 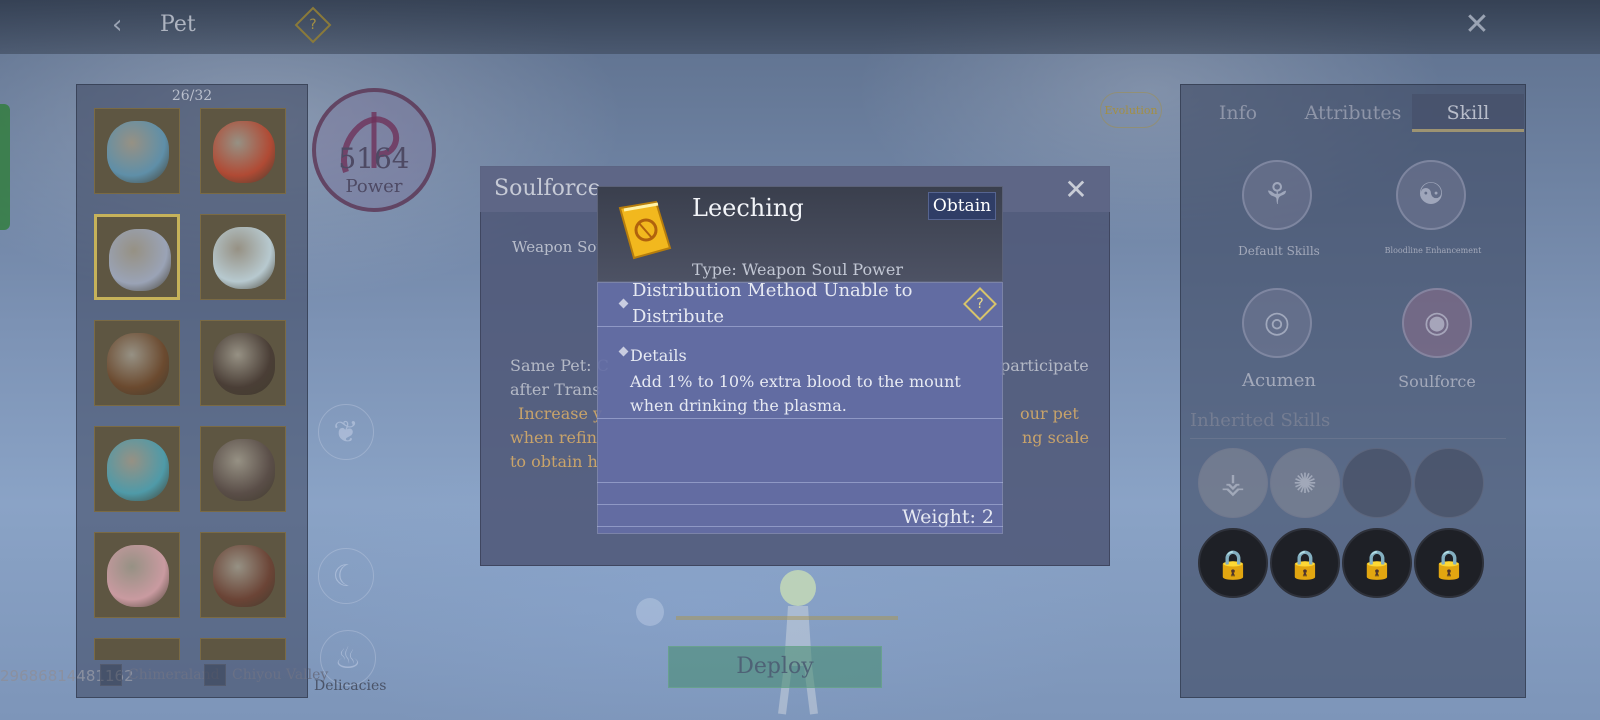 I want to click on beast-icon: ✺, so click(x=1305, y=483).